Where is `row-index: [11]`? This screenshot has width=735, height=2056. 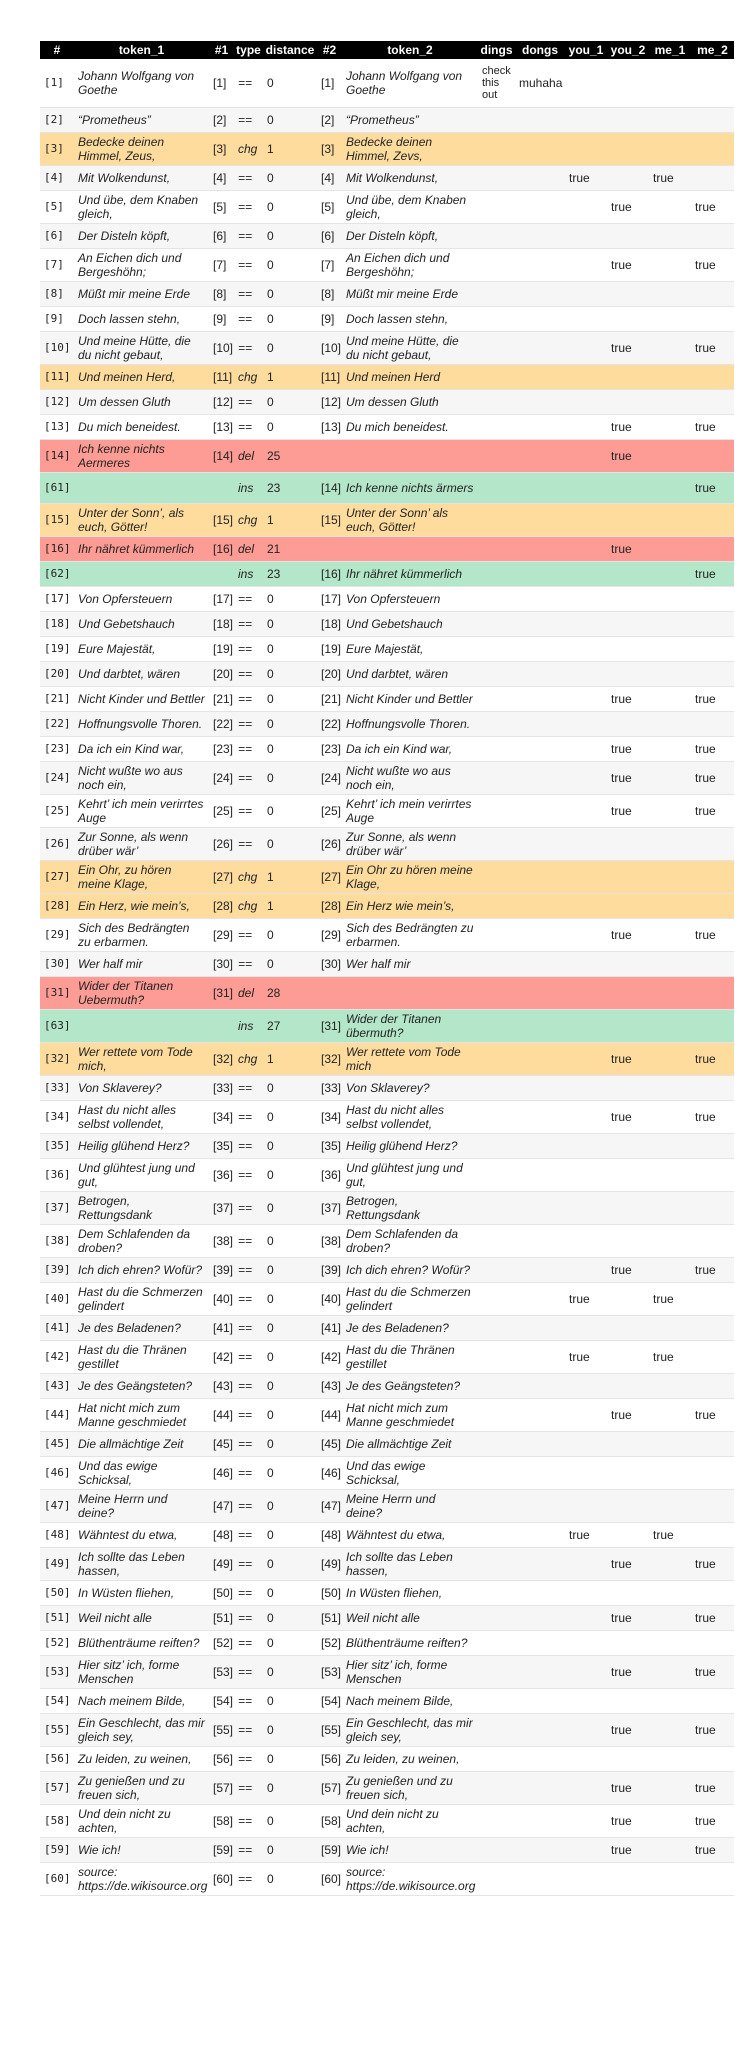 row-index: [11] is located at coordinates (57, 376).